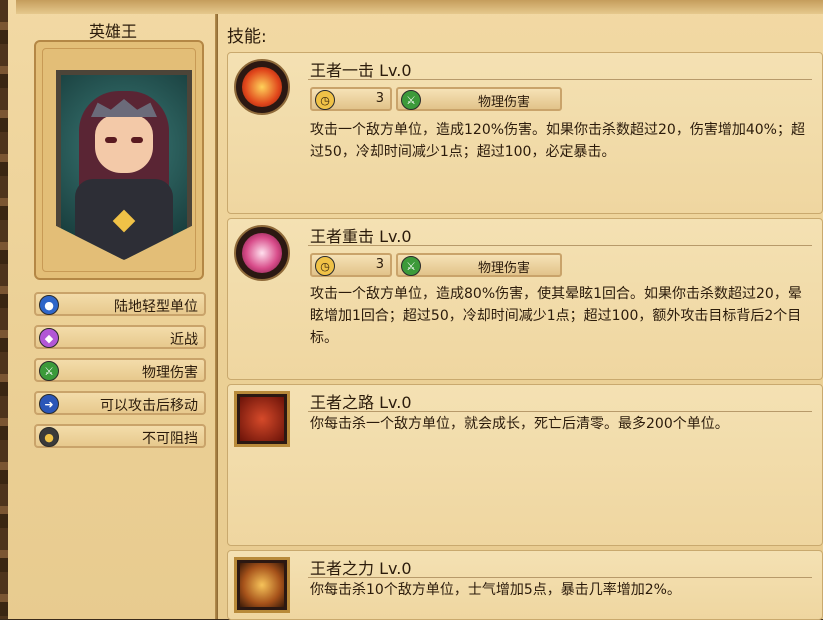 This screenshot has height=620, width=823. What do you see at coordinates (184, 340) in the screenshot?
I see `trait-label: 近战` at bounding box center [184, 340].